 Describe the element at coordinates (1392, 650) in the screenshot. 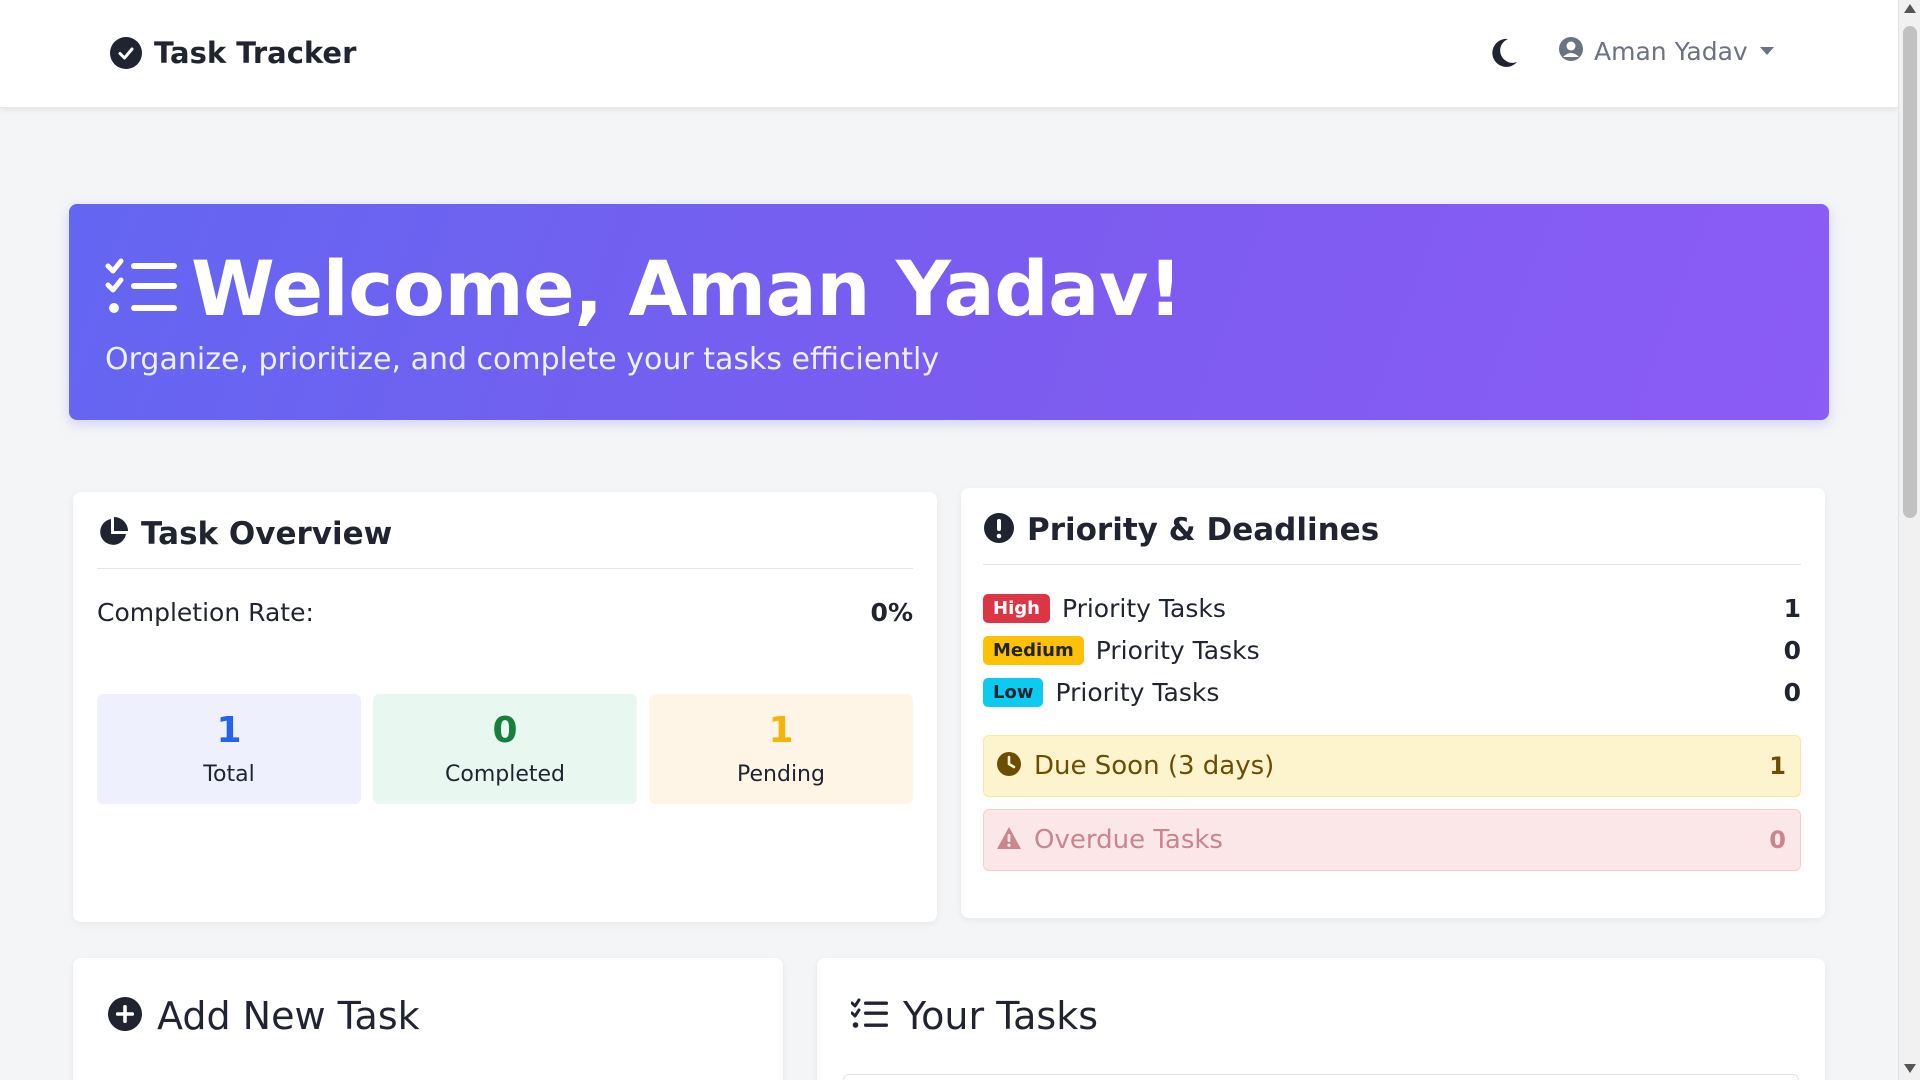

I see `priority-row-medium: Medium Priority Tasks 0` at that location.